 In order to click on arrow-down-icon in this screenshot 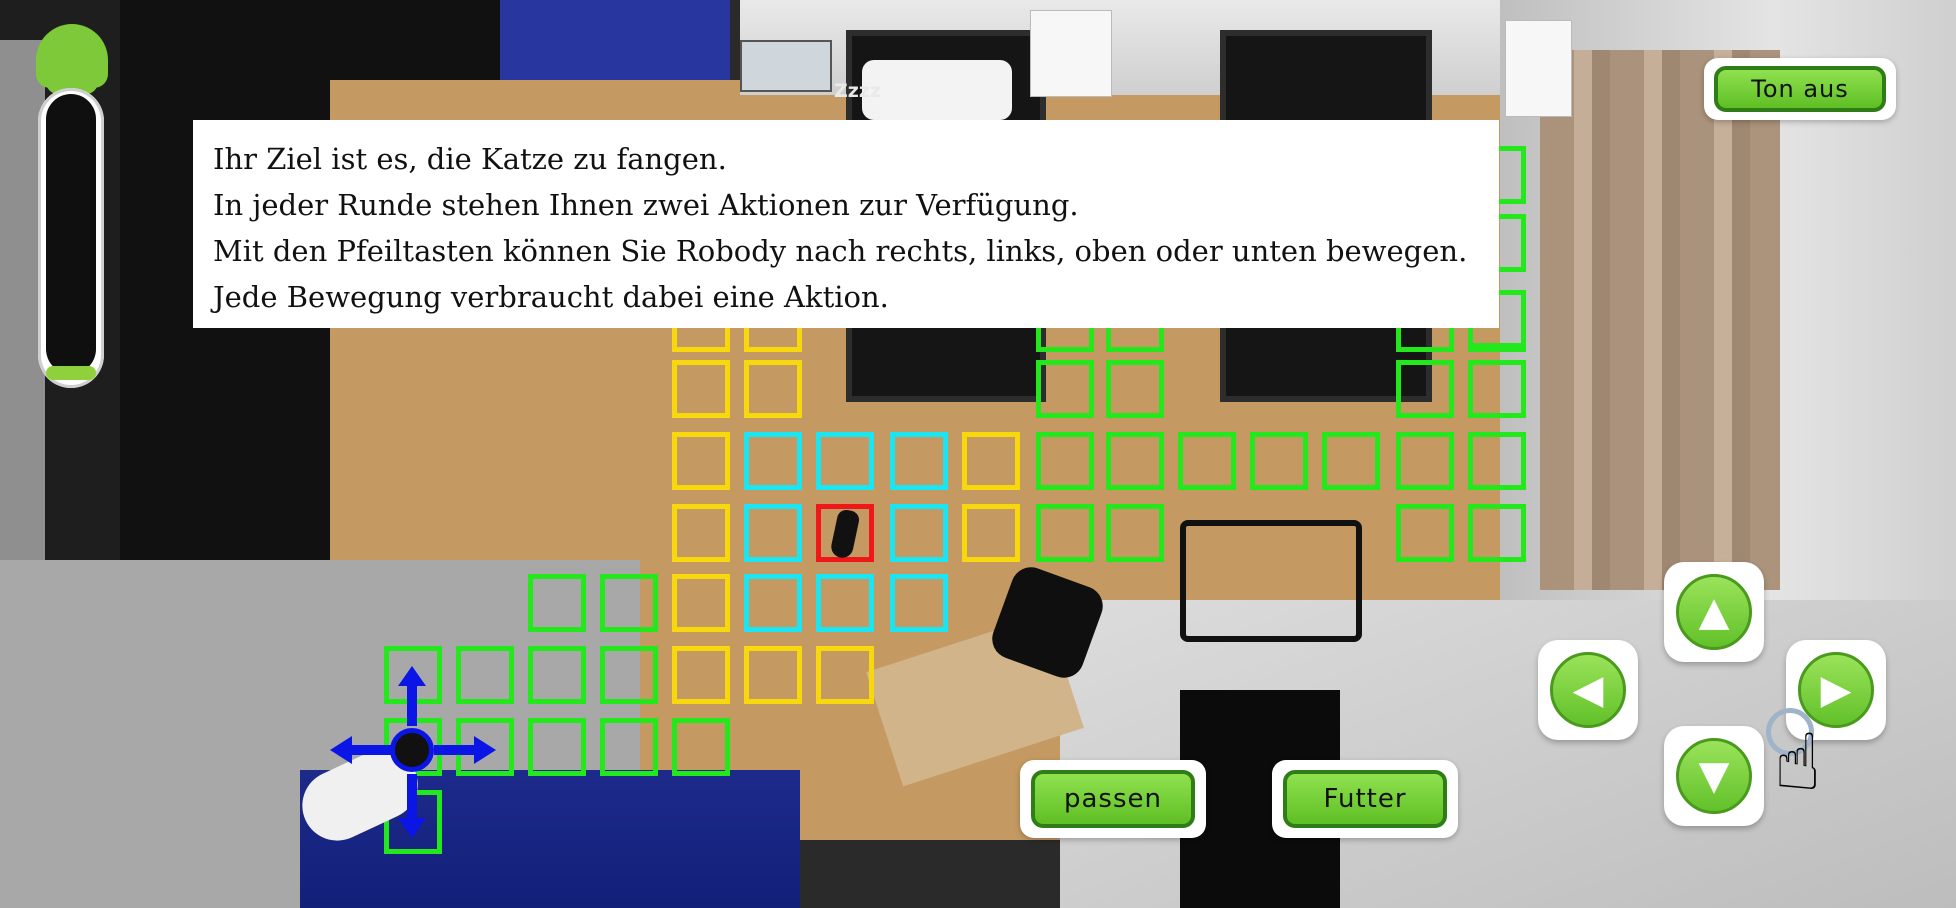, I will do `click(412, 828)`.